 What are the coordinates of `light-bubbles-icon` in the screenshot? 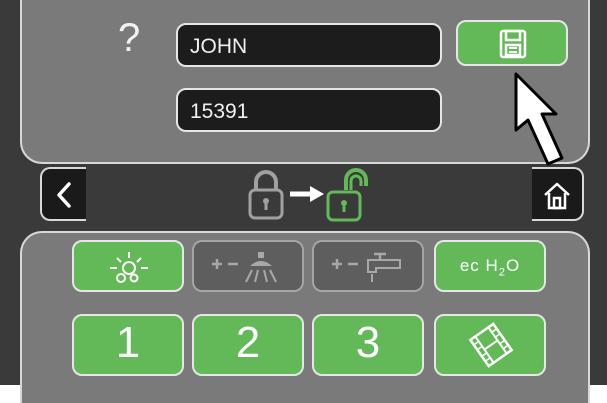 It's located at (129, 267).